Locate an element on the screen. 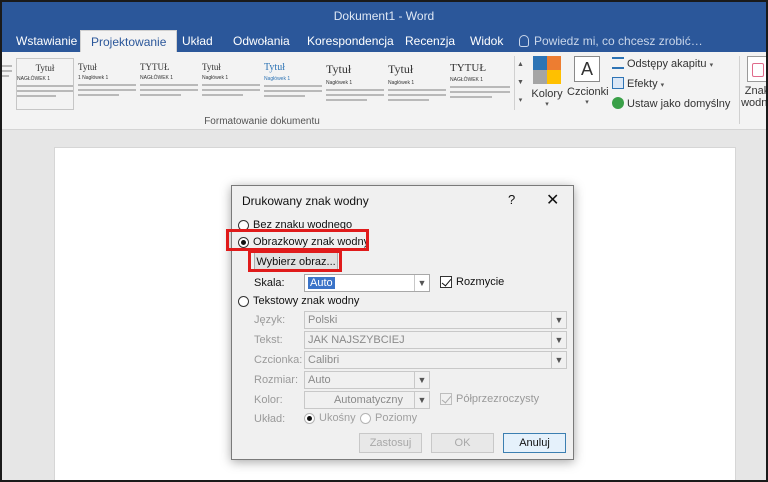 The width and height of the screenshot is (768, 482). horizontal-radio: Poziomy is located at coordinates (388, 418).